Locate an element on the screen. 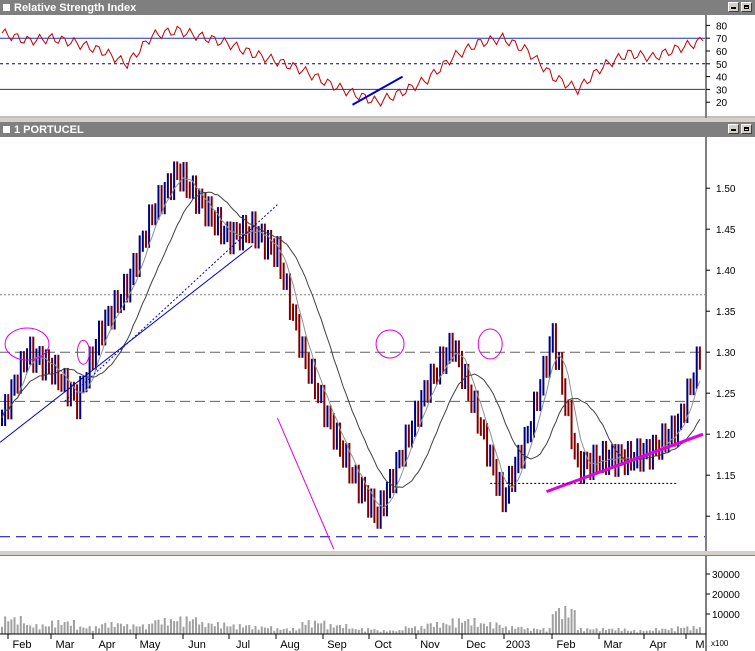 Image resolution: width=755 pixels, height=651 pixels. price-title-bar: 1 PORTUCEL is located at coordinates (377, 130).